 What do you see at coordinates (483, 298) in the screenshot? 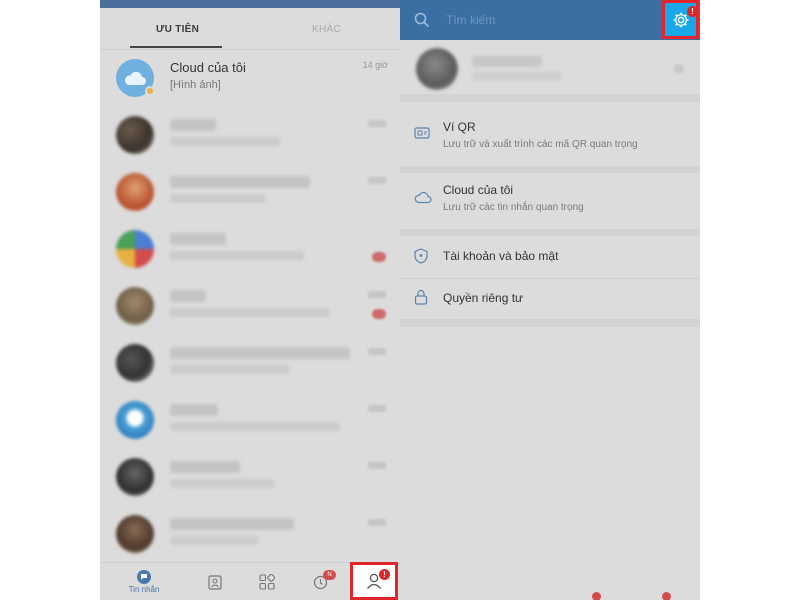
I see `menu-title: Quyền riêng tư` at bounding box center [483, 298].